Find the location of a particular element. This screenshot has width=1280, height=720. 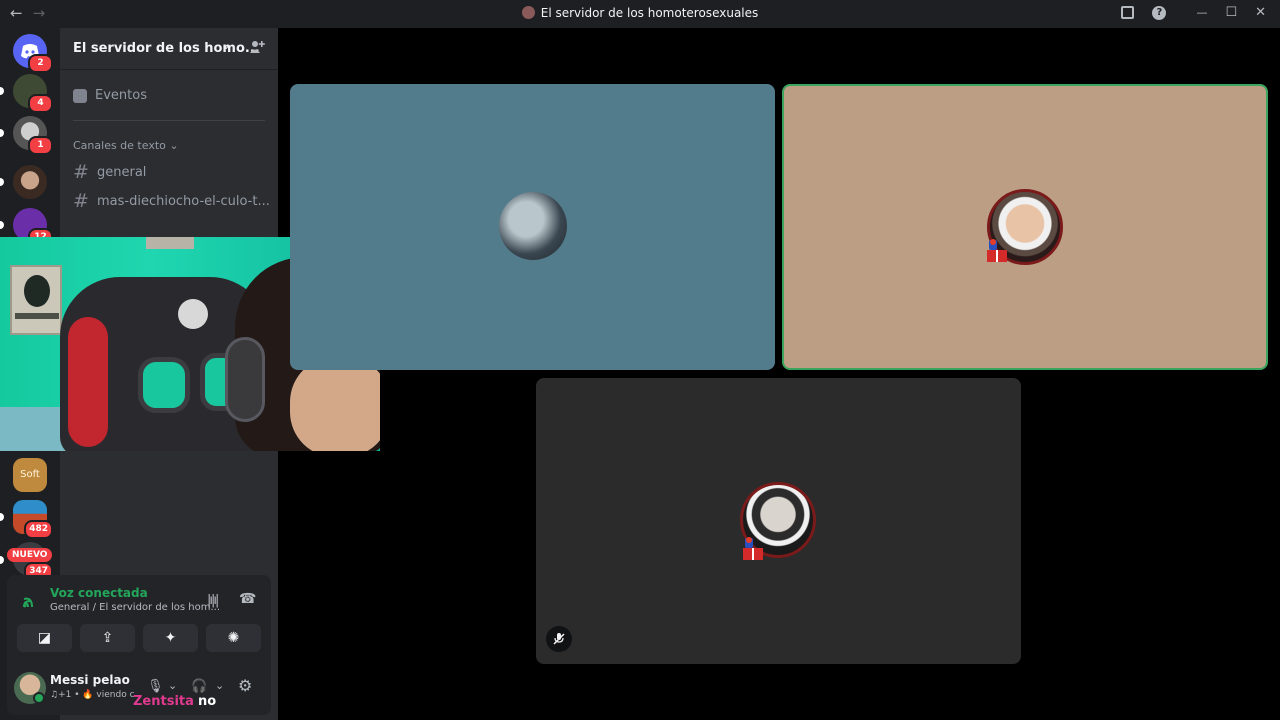

server-header: El servidor de los homo... ⌄ is located at coordinates (169, 49).